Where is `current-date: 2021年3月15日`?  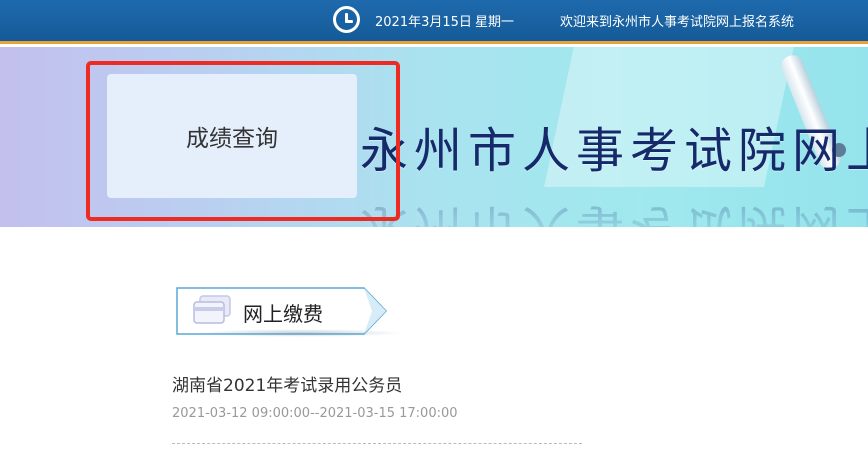
current-date: 2021年3月15日 is located at coordinates (423, 22).